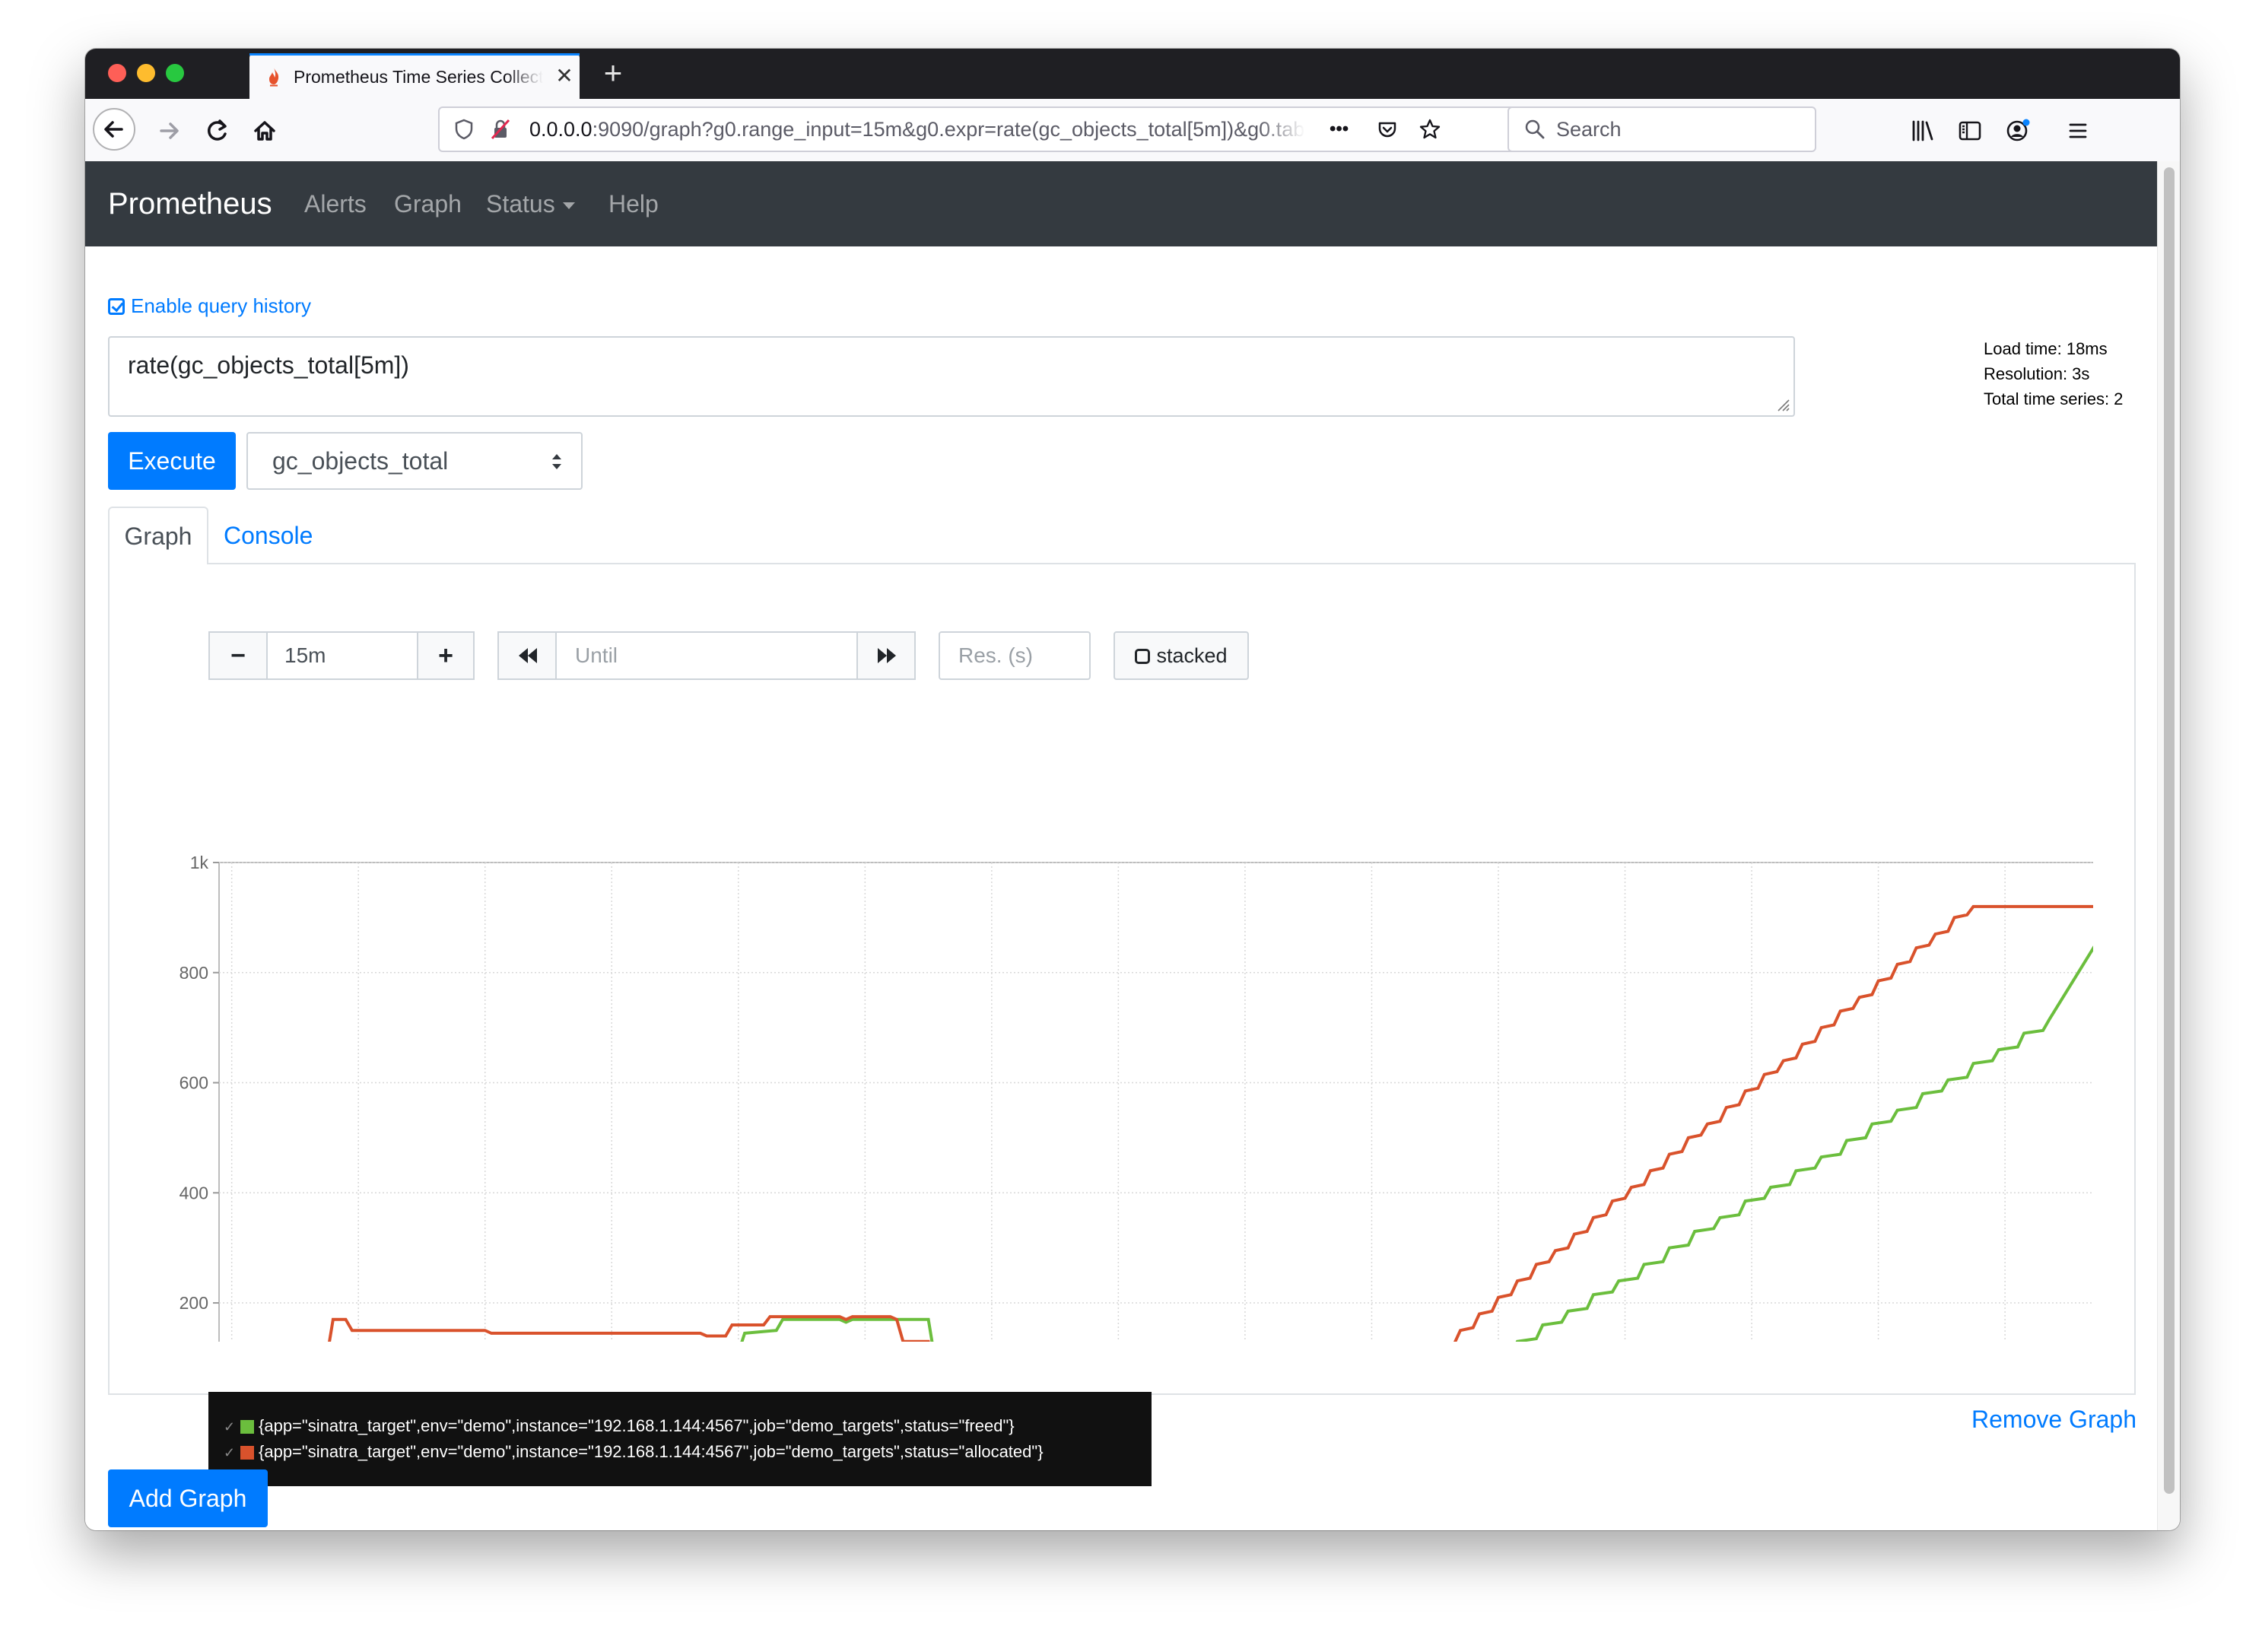 The image size is (2262, 1652). I want to click on y-tick-label: 400, so click(193, 1192).